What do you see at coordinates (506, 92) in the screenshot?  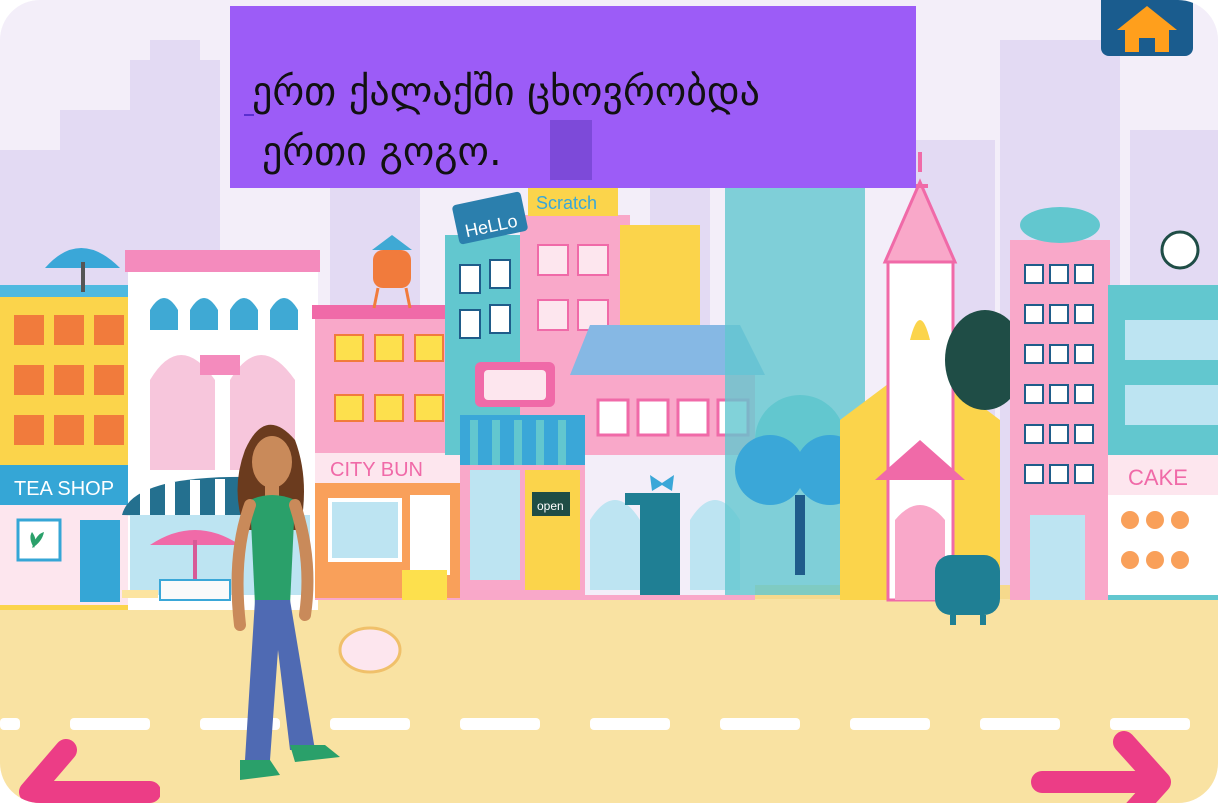 I see `caption-line-1: ერთ ქალაქში ცხოვრობდა` at bounding box center [506, 92].